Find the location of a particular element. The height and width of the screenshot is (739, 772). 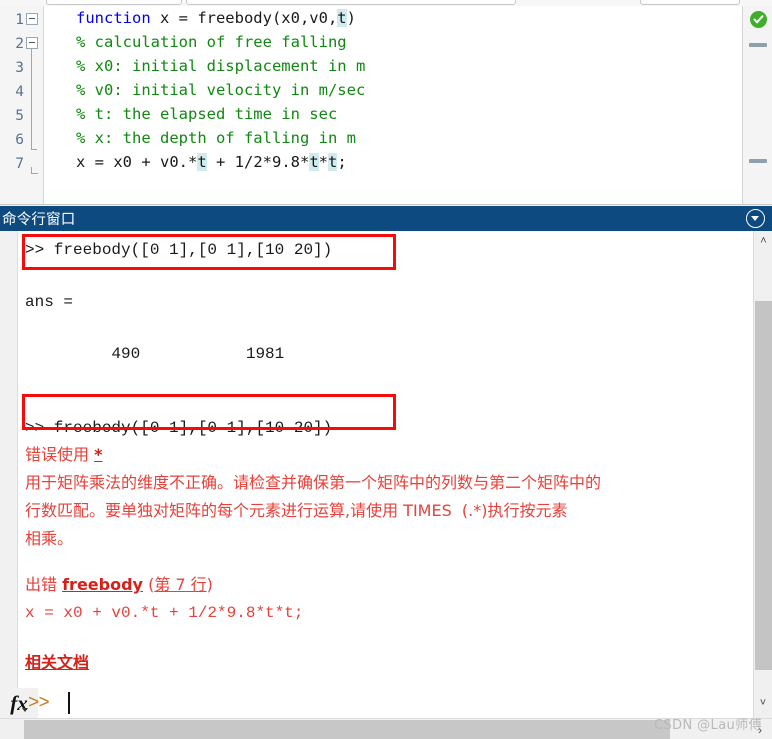

line-number: 3 is located at coordinates (19, 68).